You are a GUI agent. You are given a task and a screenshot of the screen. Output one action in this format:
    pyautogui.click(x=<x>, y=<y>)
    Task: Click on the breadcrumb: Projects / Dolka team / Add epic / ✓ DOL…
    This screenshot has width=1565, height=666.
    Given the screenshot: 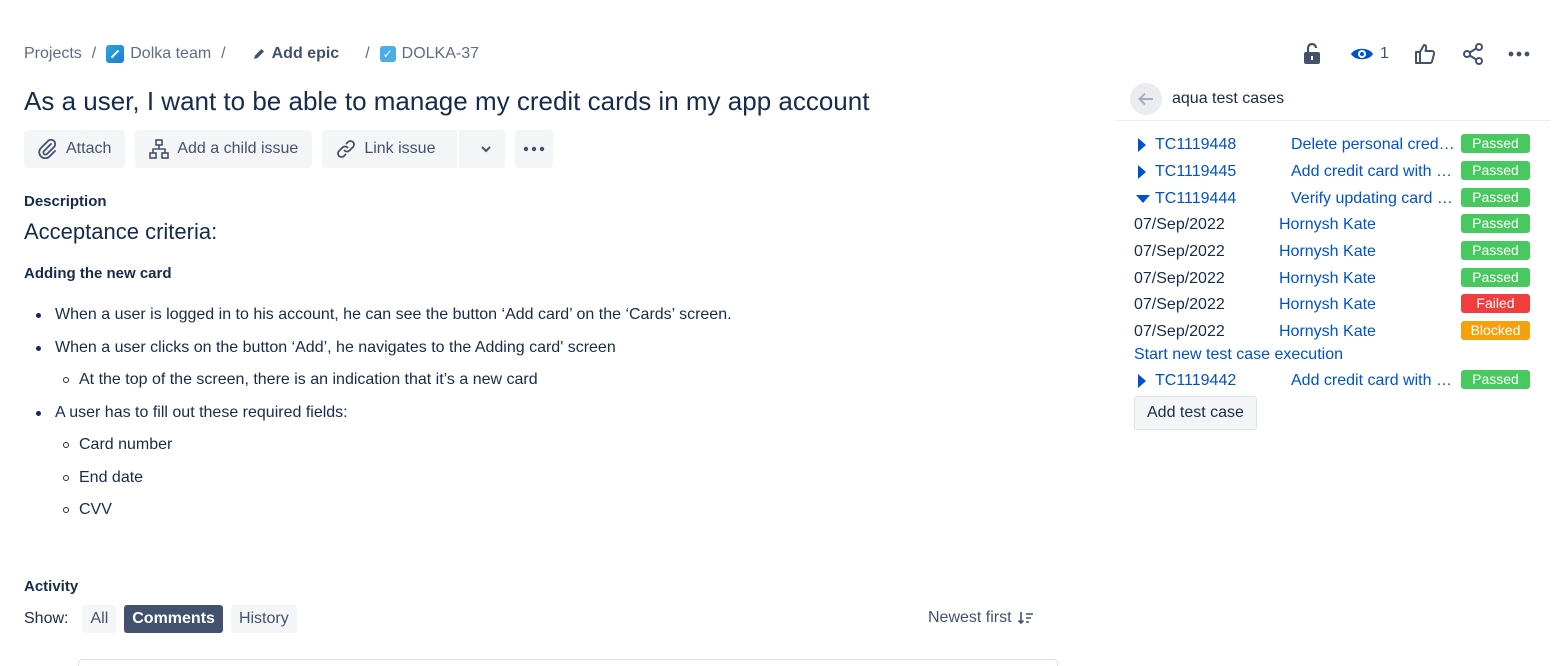 What is the action you would take?
    pyautogui.click(x=251, y=54)
    